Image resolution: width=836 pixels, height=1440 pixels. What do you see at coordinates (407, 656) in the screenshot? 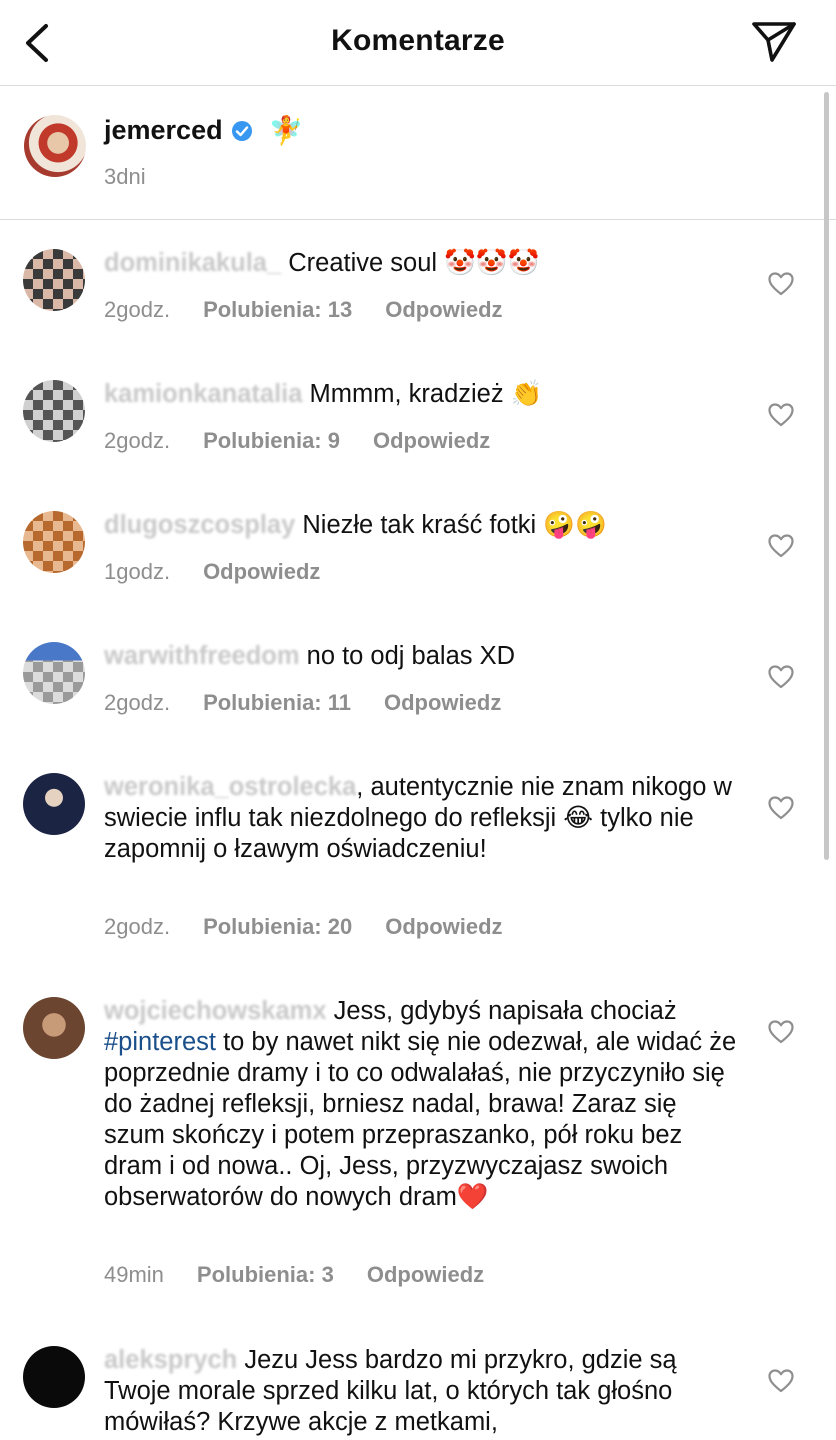
I see `comment-text: no to odj balas XD` at bounding box center [407, 656].